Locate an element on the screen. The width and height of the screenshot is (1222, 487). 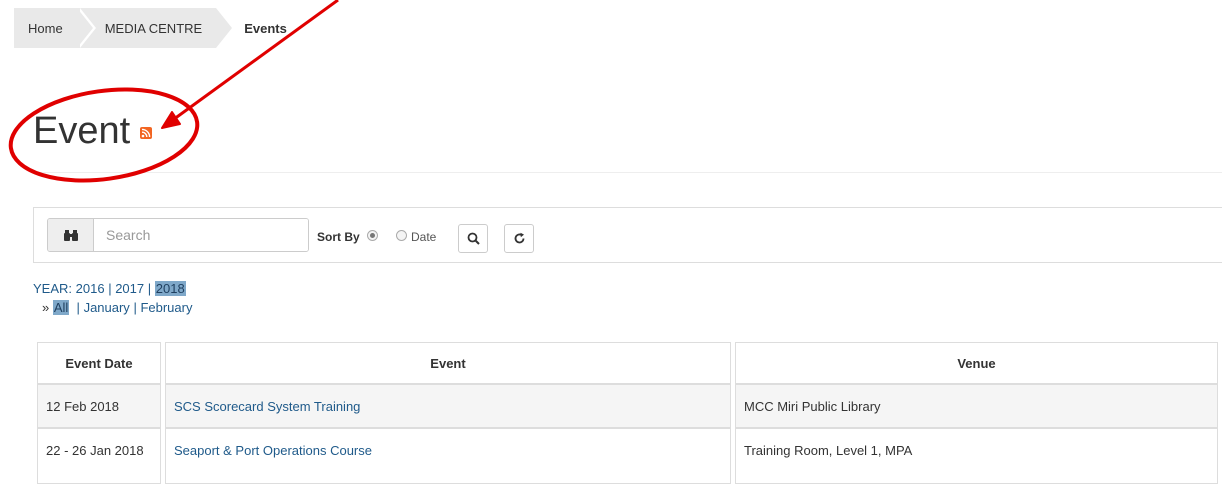
magnifier-icon is located at coordinates (473, 238).